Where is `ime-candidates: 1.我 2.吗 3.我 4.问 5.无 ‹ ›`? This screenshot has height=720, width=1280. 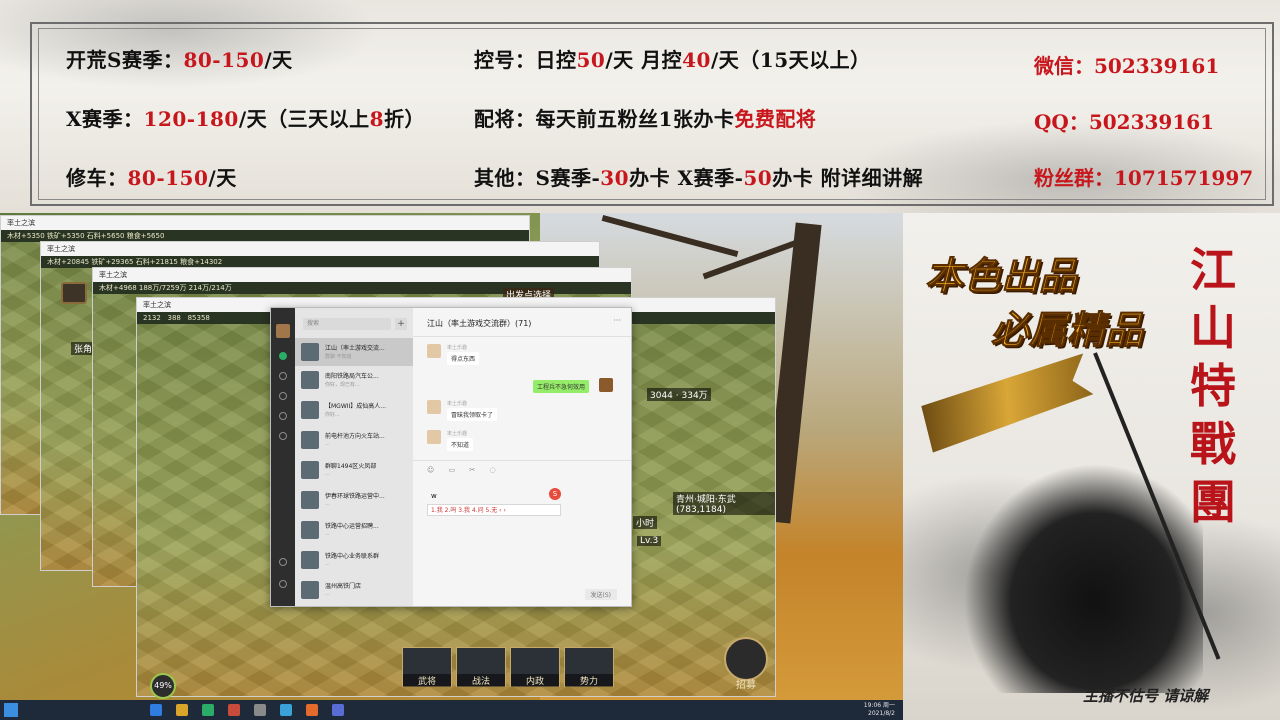
ime-candidates: 1.我 2.吗 3.我 4.问 5.无 ‹ › is located at coordinates (494, 510).